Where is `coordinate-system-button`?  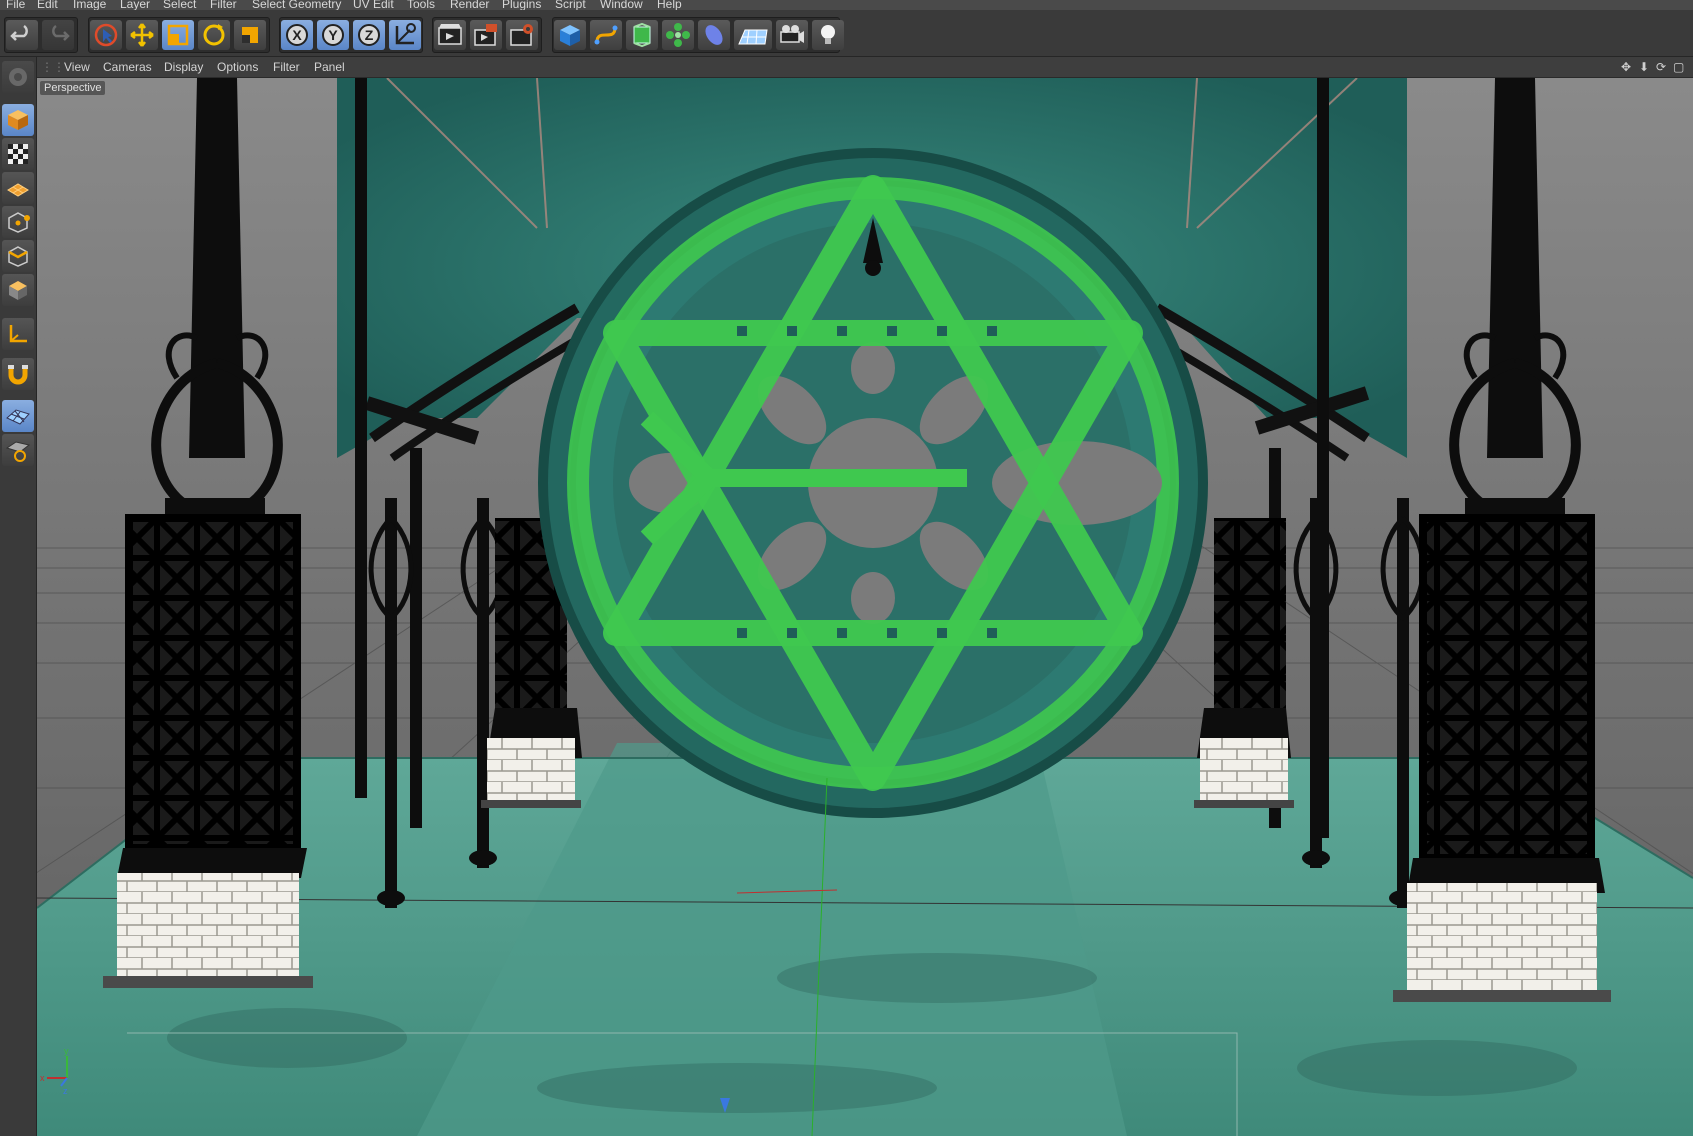
coordinate-system-button is located at coordinates (405, 35).